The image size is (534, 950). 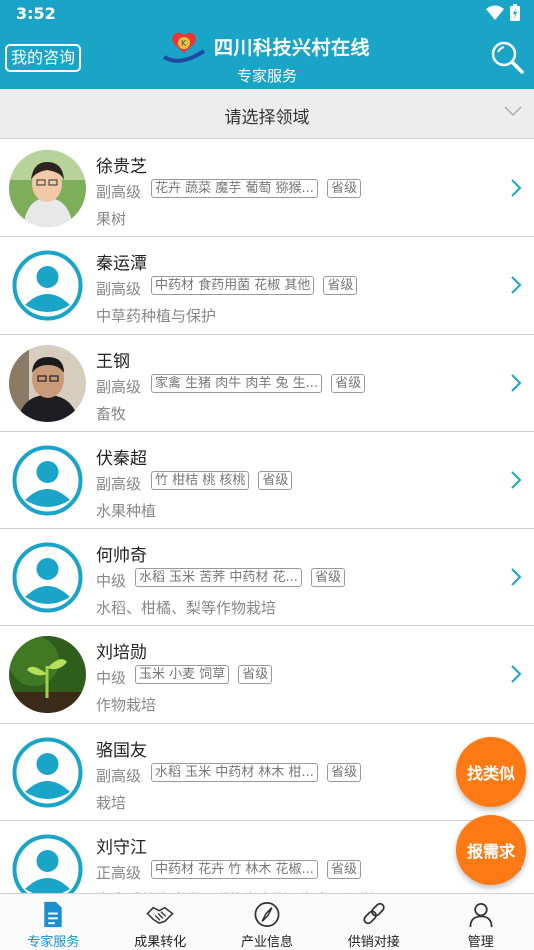 I want to click on expert-tags: 水稻 玉米 中药材 林木 柑... 省级, so click(x=256, y=772).